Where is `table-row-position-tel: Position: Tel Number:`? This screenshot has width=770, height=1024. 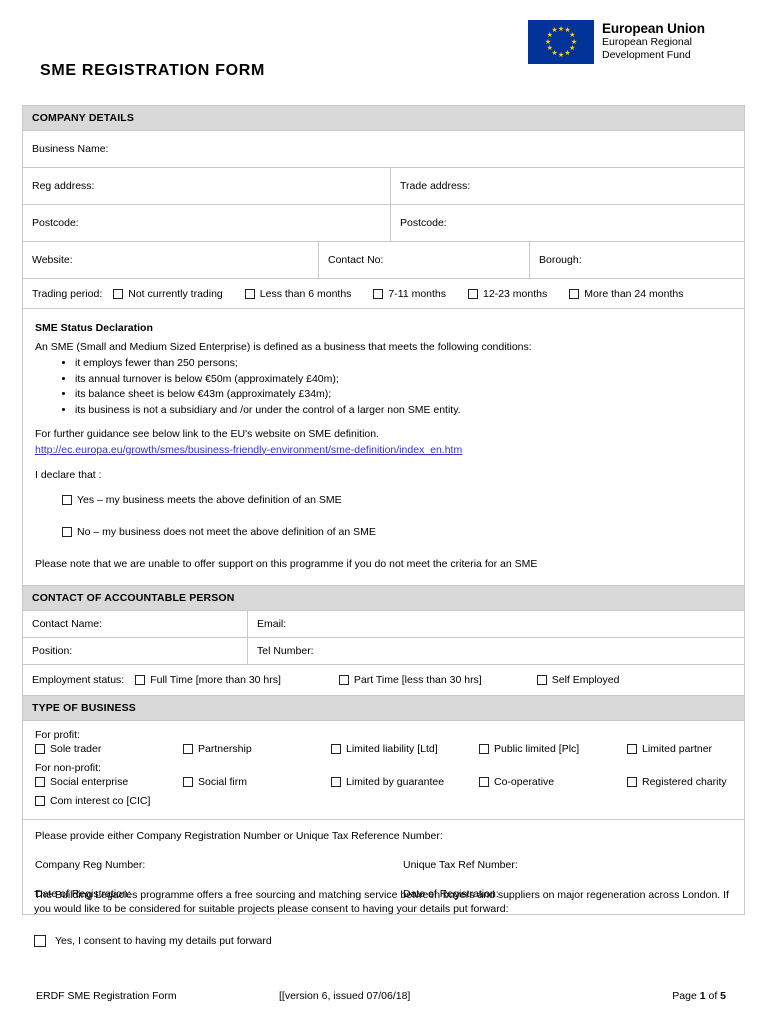 table-row-position-tel: Position: Tel Number: is located at coordinates (383, 651).